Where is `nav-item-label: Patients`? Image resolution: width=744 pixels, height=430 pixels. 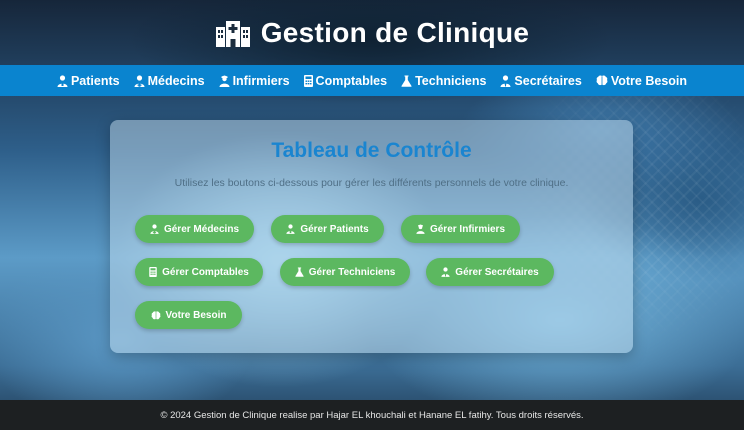 nav-item-label: Patients is located at coordinates (95, 80).